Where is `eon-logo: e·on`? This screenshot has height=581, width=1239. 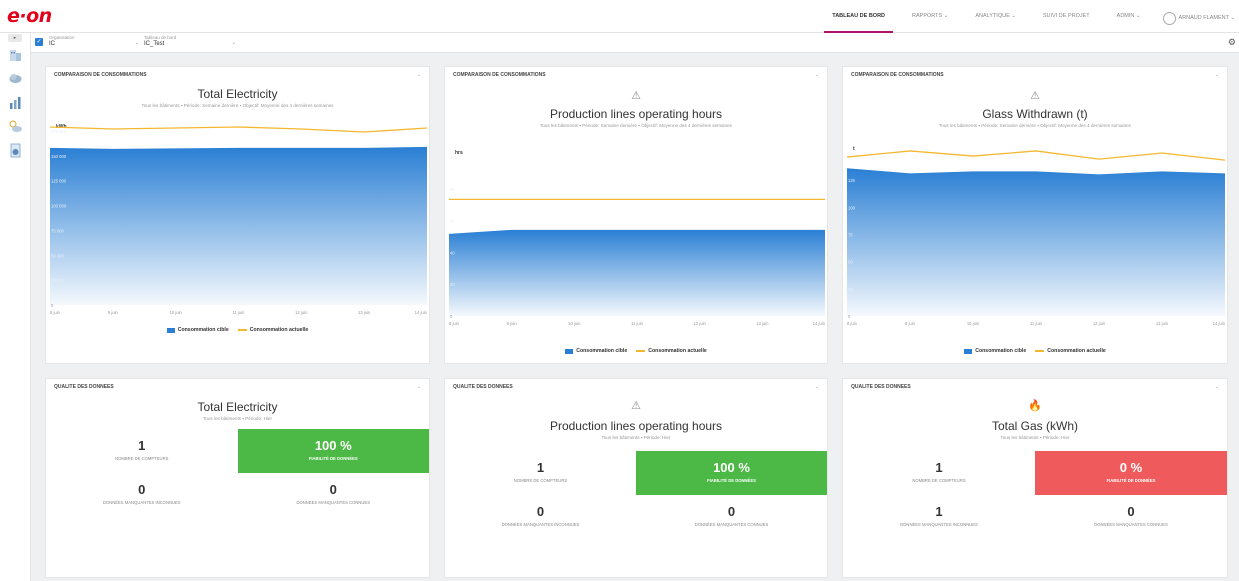
eon-logo: e·on is located at coordinates (29, 16).